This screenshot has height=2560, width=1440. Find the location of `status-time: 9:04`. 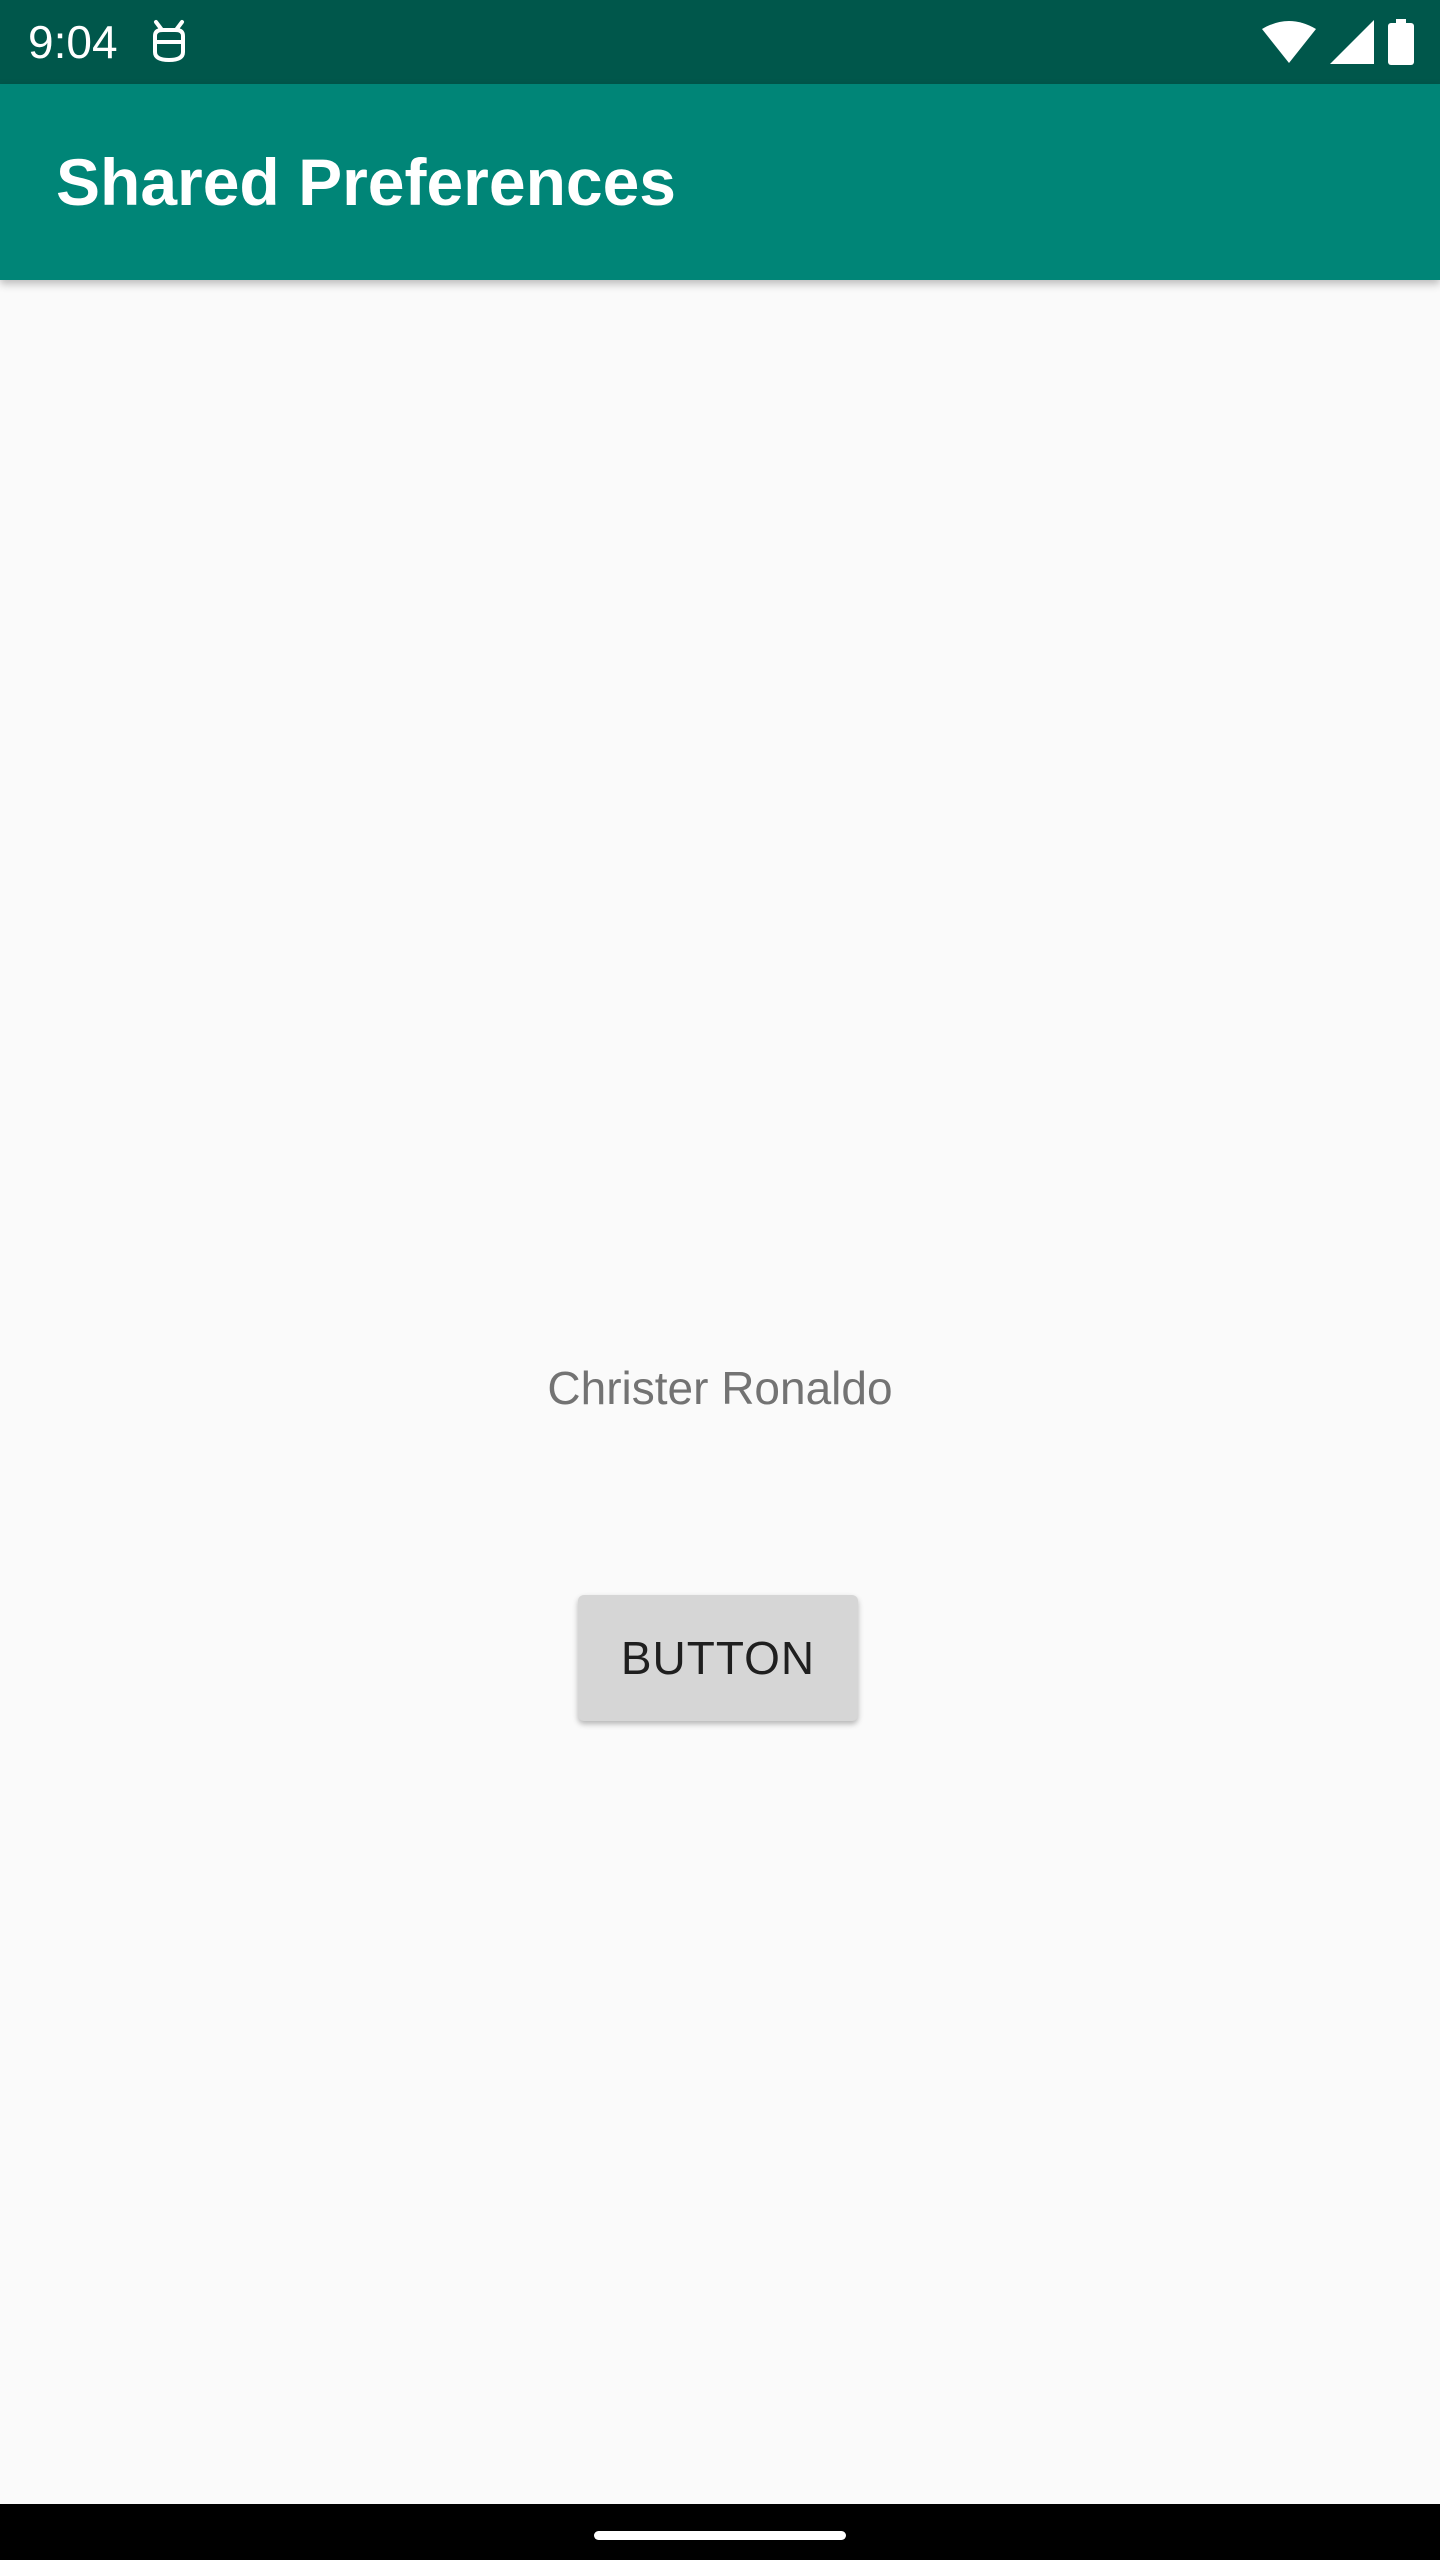

status-time: 9:04 is located at coordinates (73, 42).